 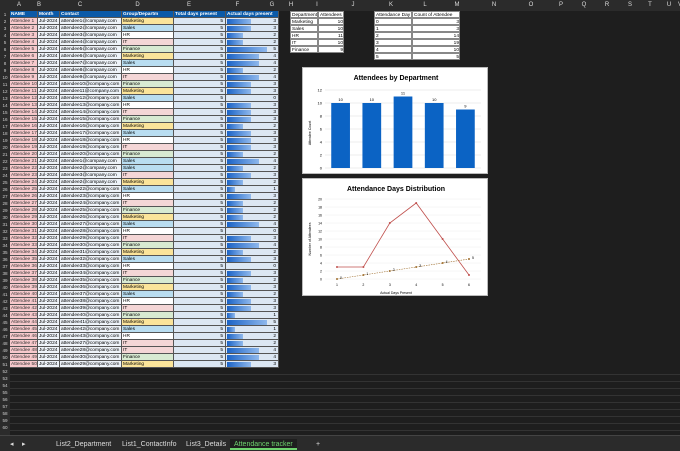 What do you see at coordinates (5, 392) in the screenshot?
I see `row-number: 55` at bounding box center [5, 392].